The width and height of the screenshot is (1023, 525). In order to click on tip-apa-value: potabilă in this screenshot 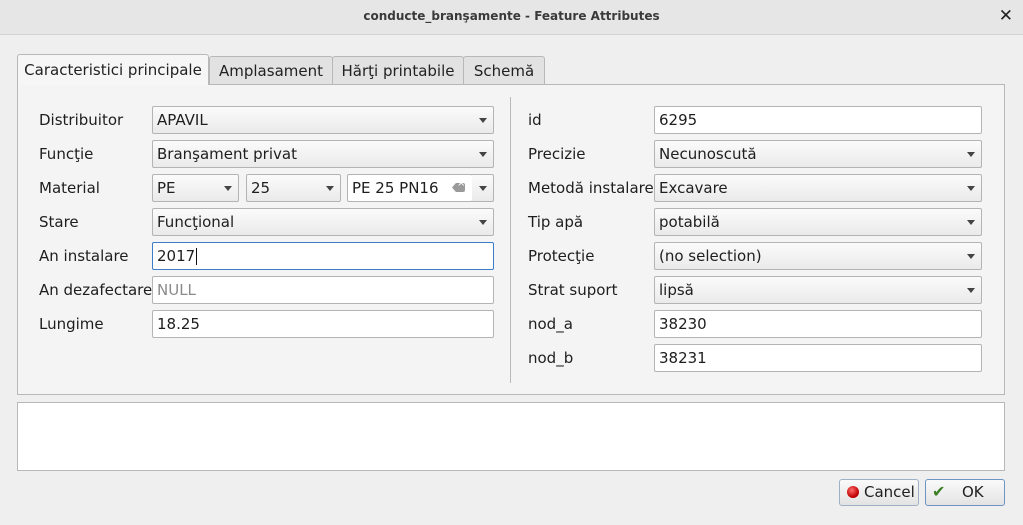, I will do `click(689, 222)`.